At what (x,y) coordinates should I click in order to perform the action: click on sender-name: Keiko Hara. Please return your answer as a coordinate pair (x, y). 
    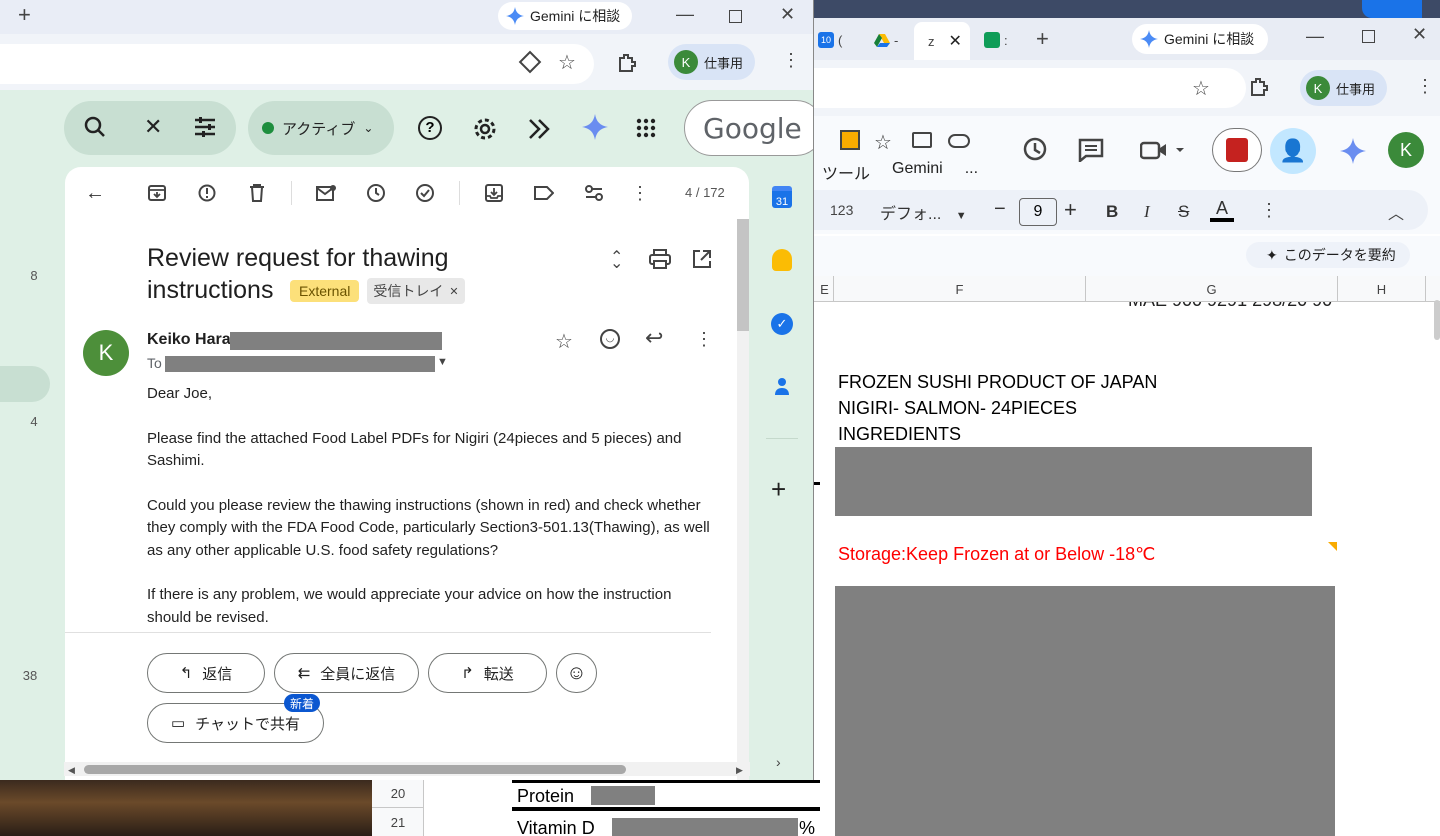
    Looking at the image, I should click on (189, 340).